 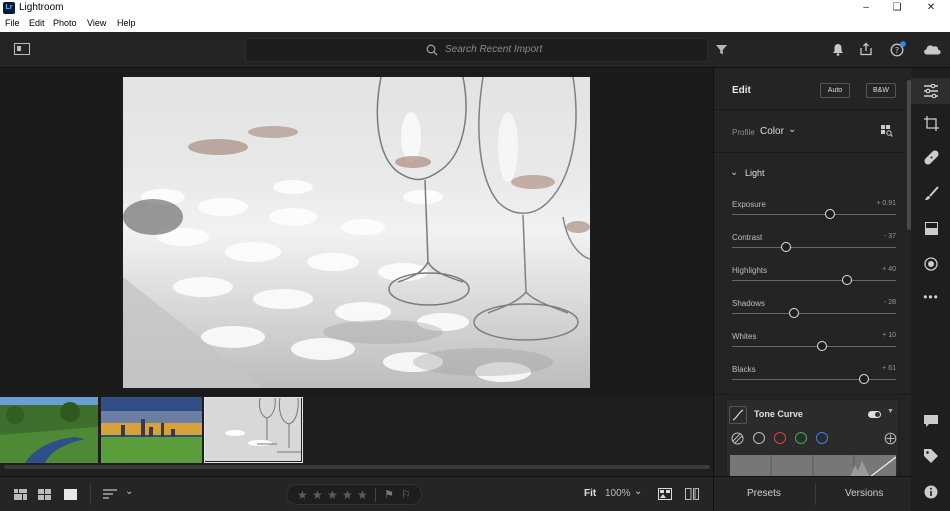 What do you see at coordinates (931, 495) in the screenshot?
I see `info-icon` at bounding box center [931, 495].